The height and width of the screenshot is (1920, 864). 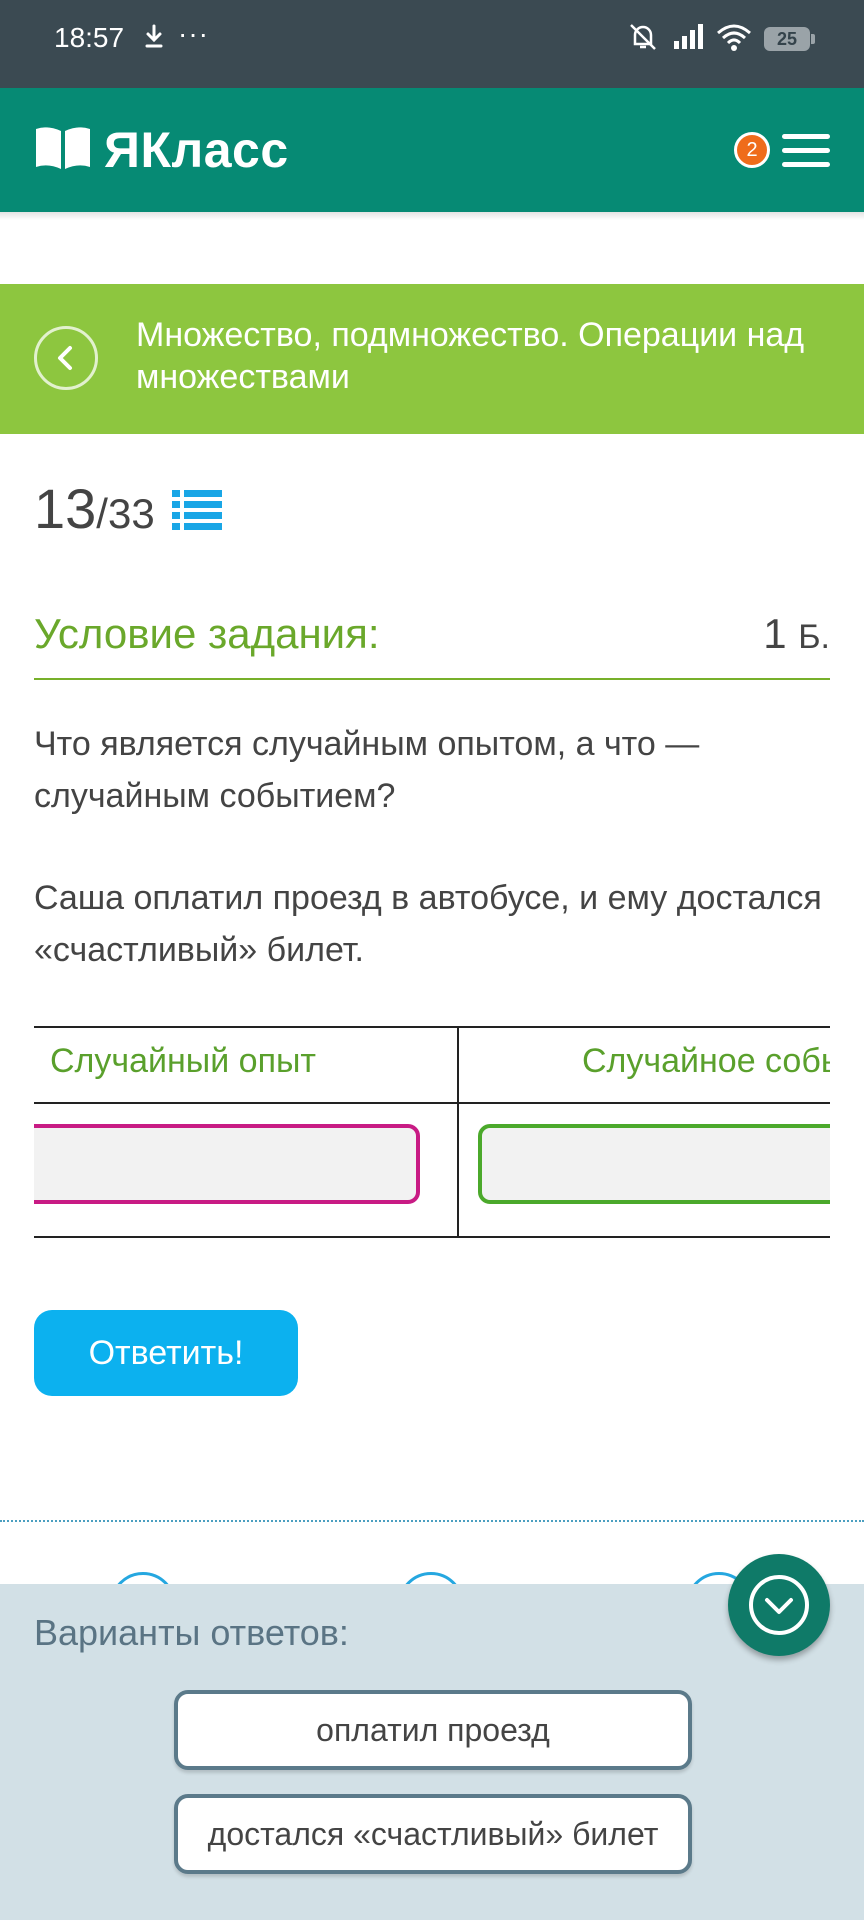 I want to click on download-icon, so click(x=154, y=37).